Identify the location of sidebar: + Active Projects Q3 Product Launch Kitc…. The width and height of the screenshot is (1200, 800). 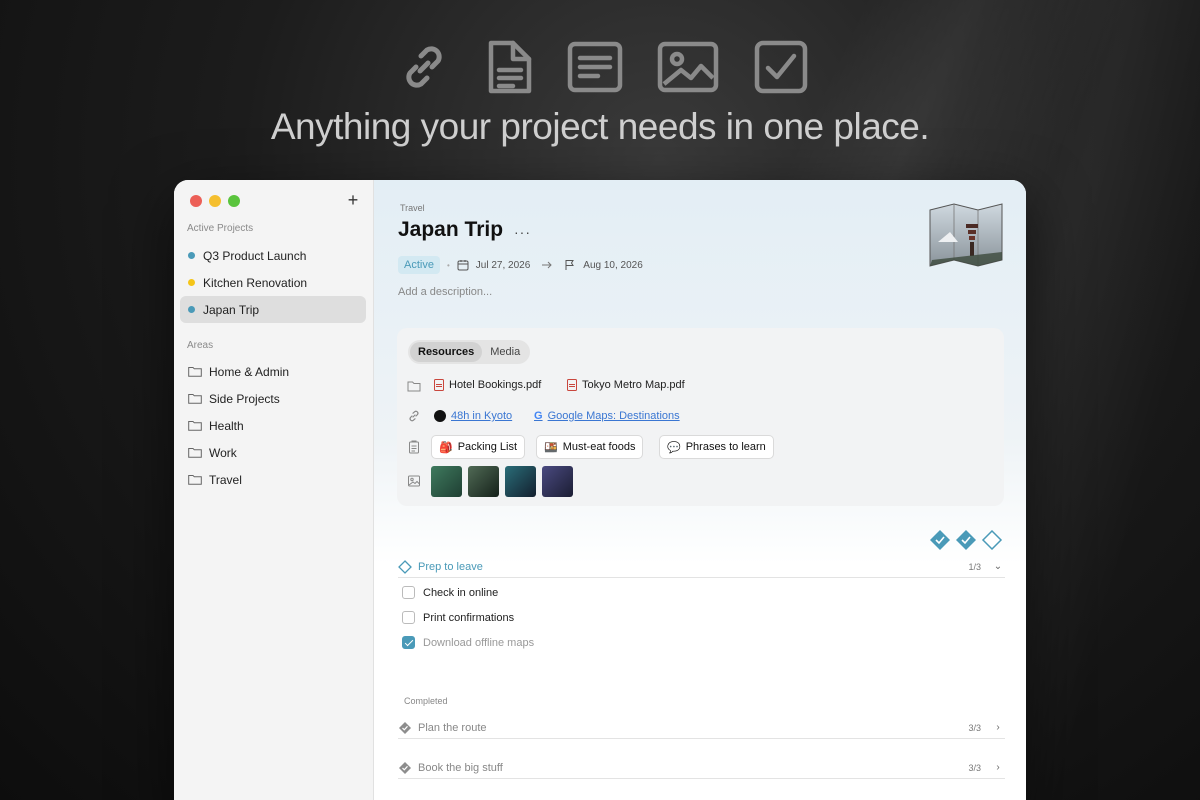
(274, 490).